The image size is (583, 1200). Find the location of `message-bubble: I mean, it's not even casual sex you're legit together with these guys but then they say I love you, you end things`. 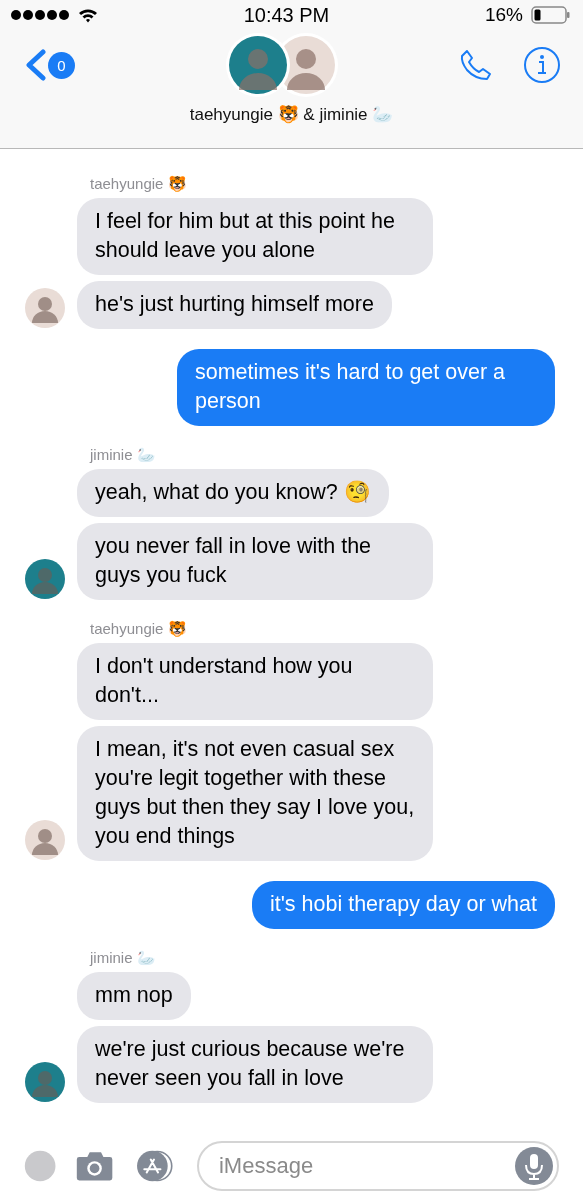

message-bubble: I mean, it's not even casual sex you're legit together with these guys but then they say I love you, you end things is located at coordinates (255, 793).